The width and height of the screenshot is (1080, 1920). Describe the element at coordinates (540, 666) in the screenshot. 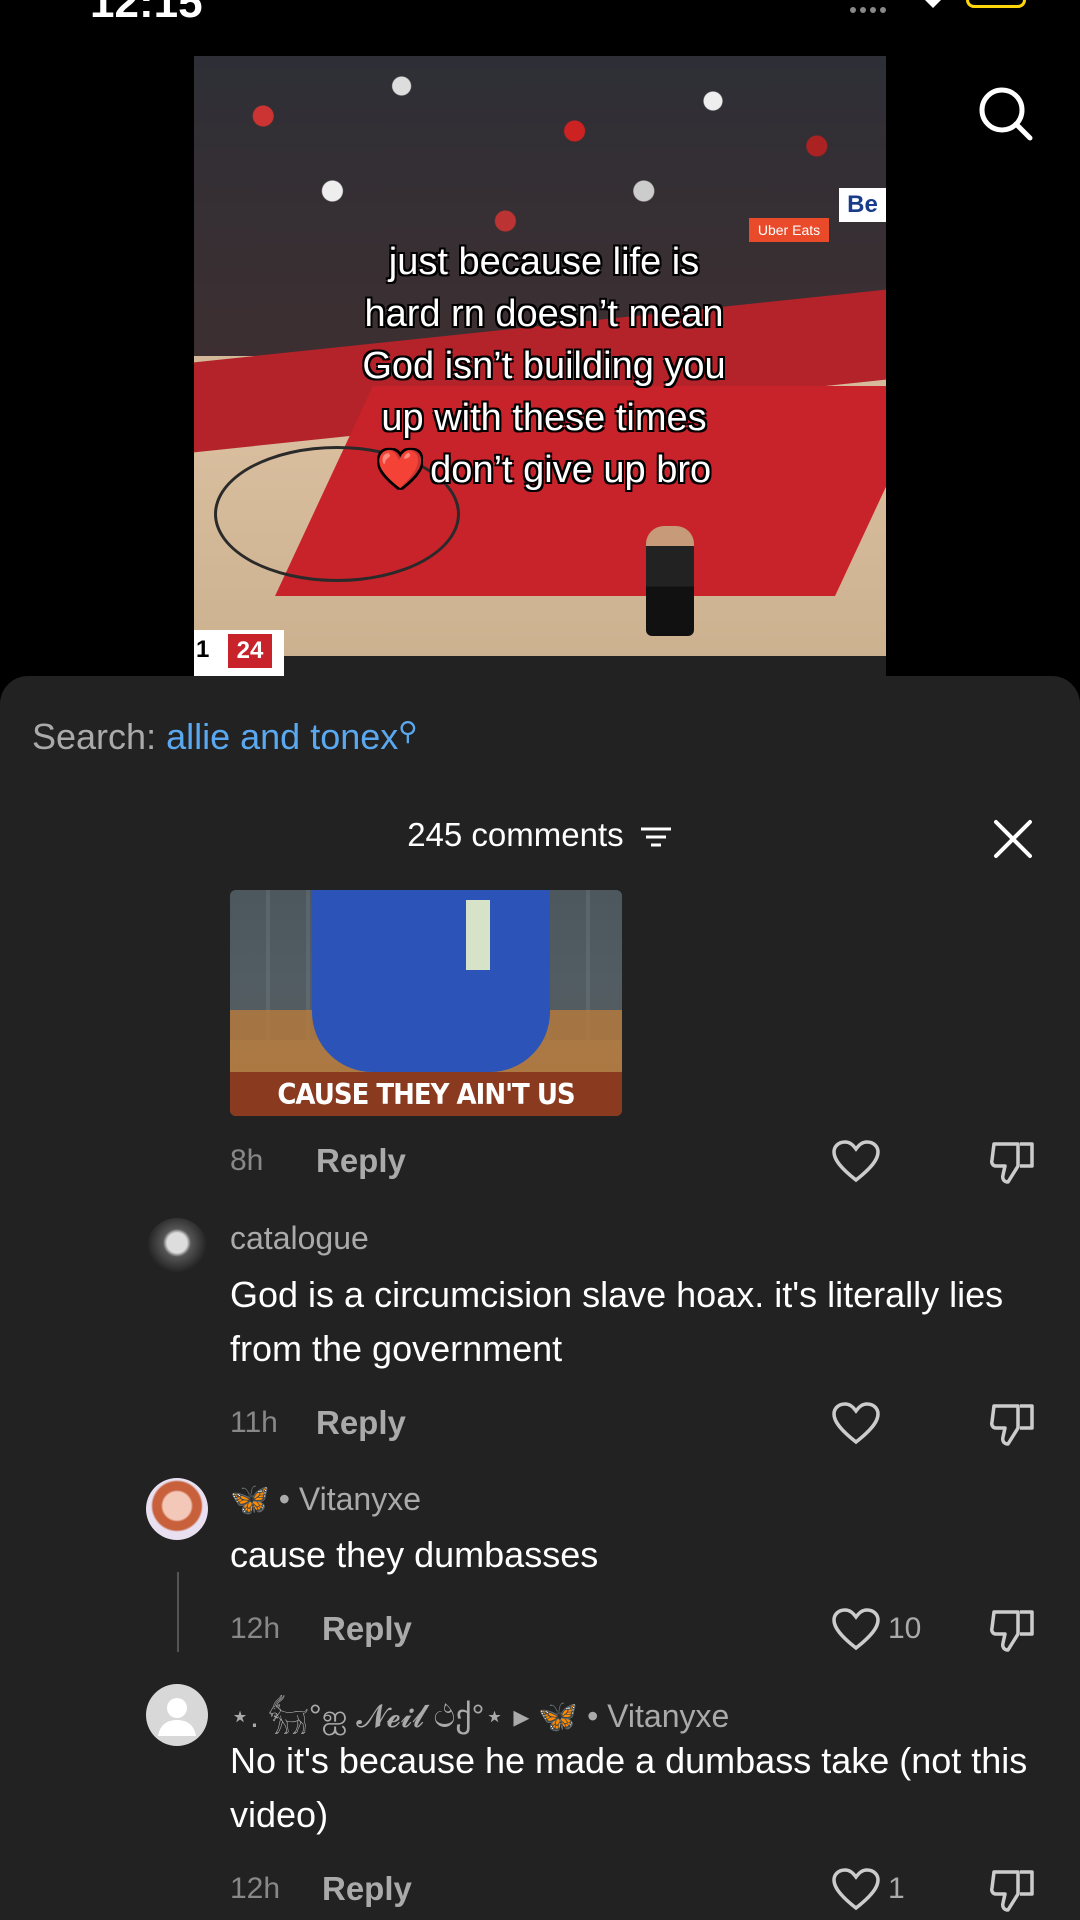

I see `bottom-crowd` at that location.